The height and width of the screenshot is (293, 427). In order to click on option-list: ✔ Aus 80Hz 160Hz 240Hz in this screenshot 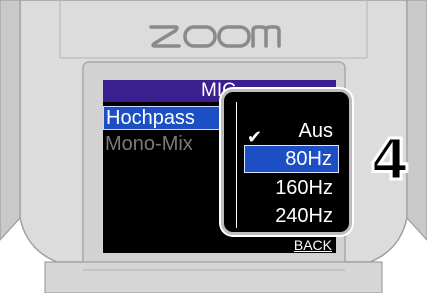, I will do `click(287, 165)`.